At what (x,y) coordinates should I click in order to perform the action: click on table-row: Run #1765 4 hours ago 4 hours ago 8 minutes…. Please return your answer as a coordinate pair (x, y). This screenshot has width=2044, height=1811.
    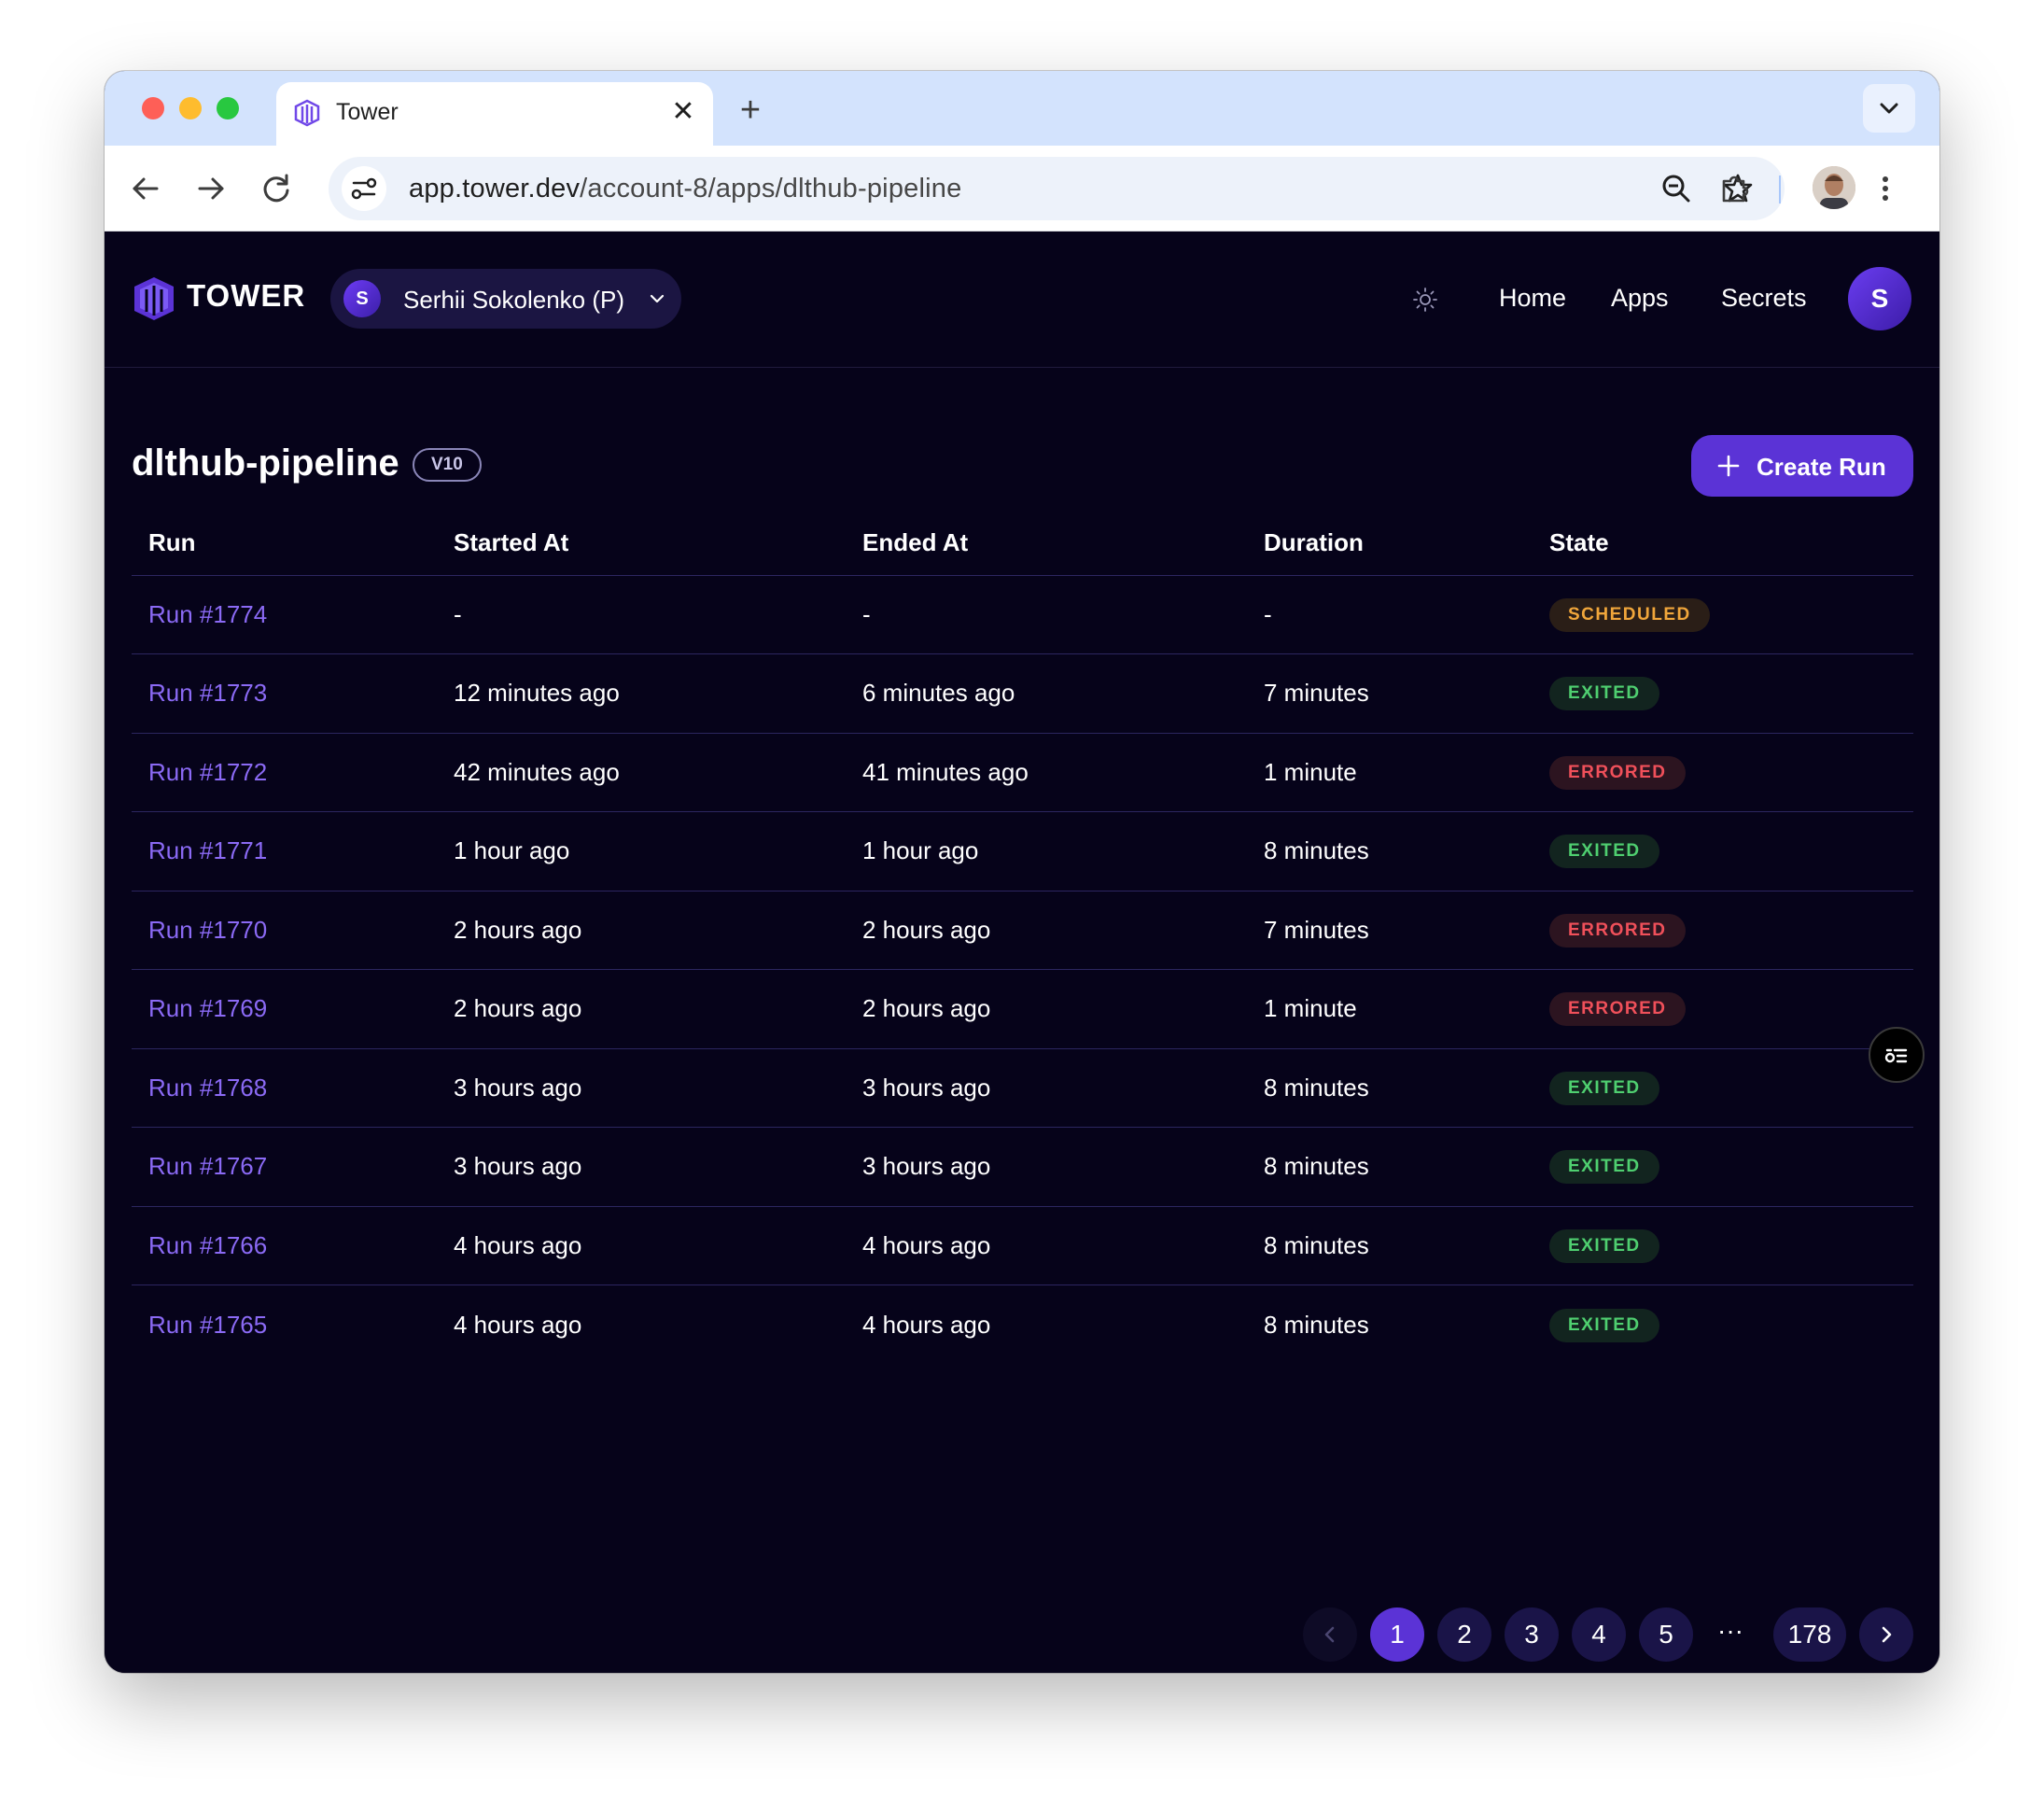
    Looking at the image, I should click on (1022, 1325).